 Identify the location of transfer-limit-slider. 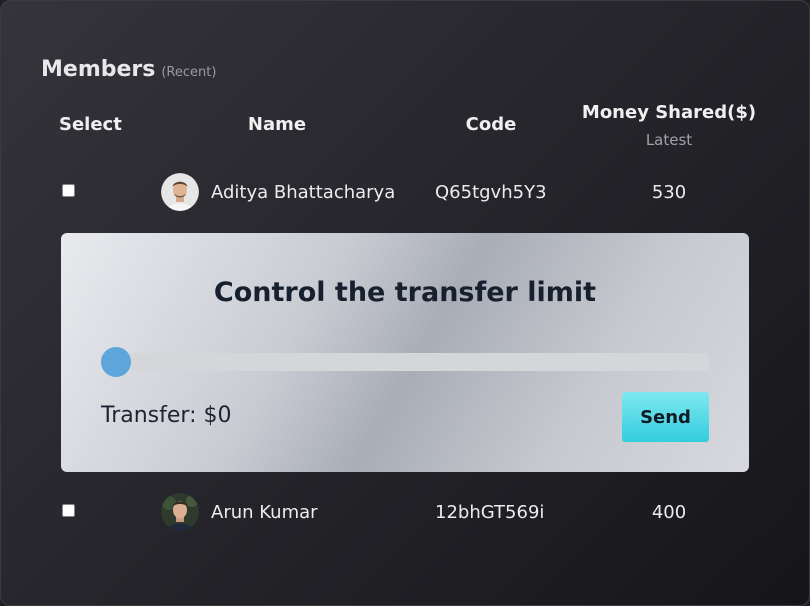
(405, 362).